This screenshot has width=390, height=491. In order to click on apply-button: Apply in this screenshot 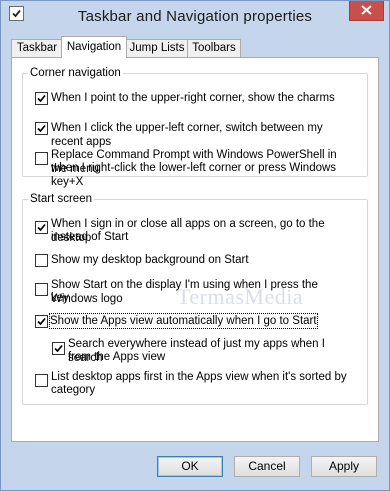, I will do `click(344, 466)`.